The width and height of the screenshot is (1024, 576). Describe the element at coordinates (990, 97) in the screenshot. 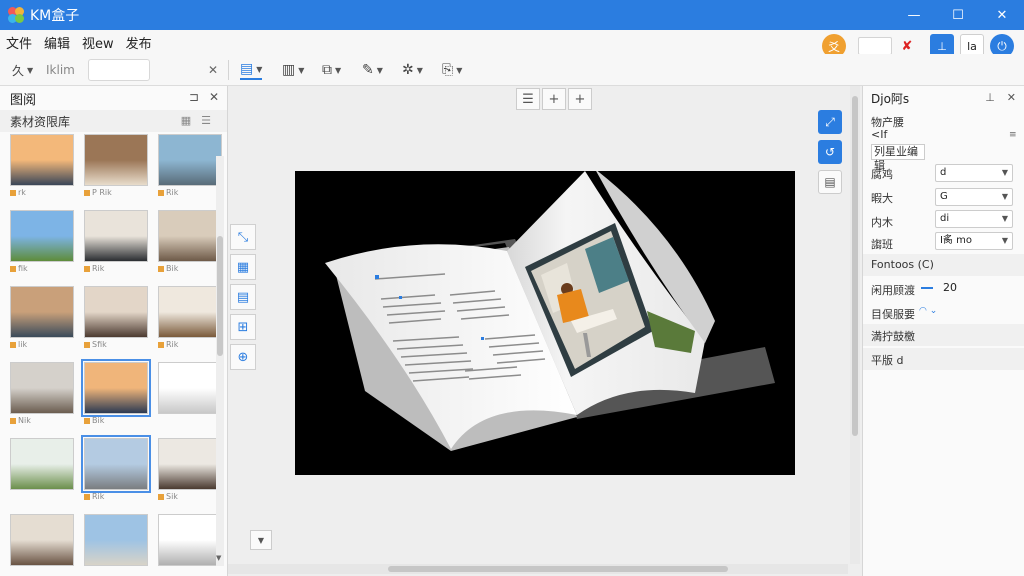

I see `pin-icon: ⊥` at that location.